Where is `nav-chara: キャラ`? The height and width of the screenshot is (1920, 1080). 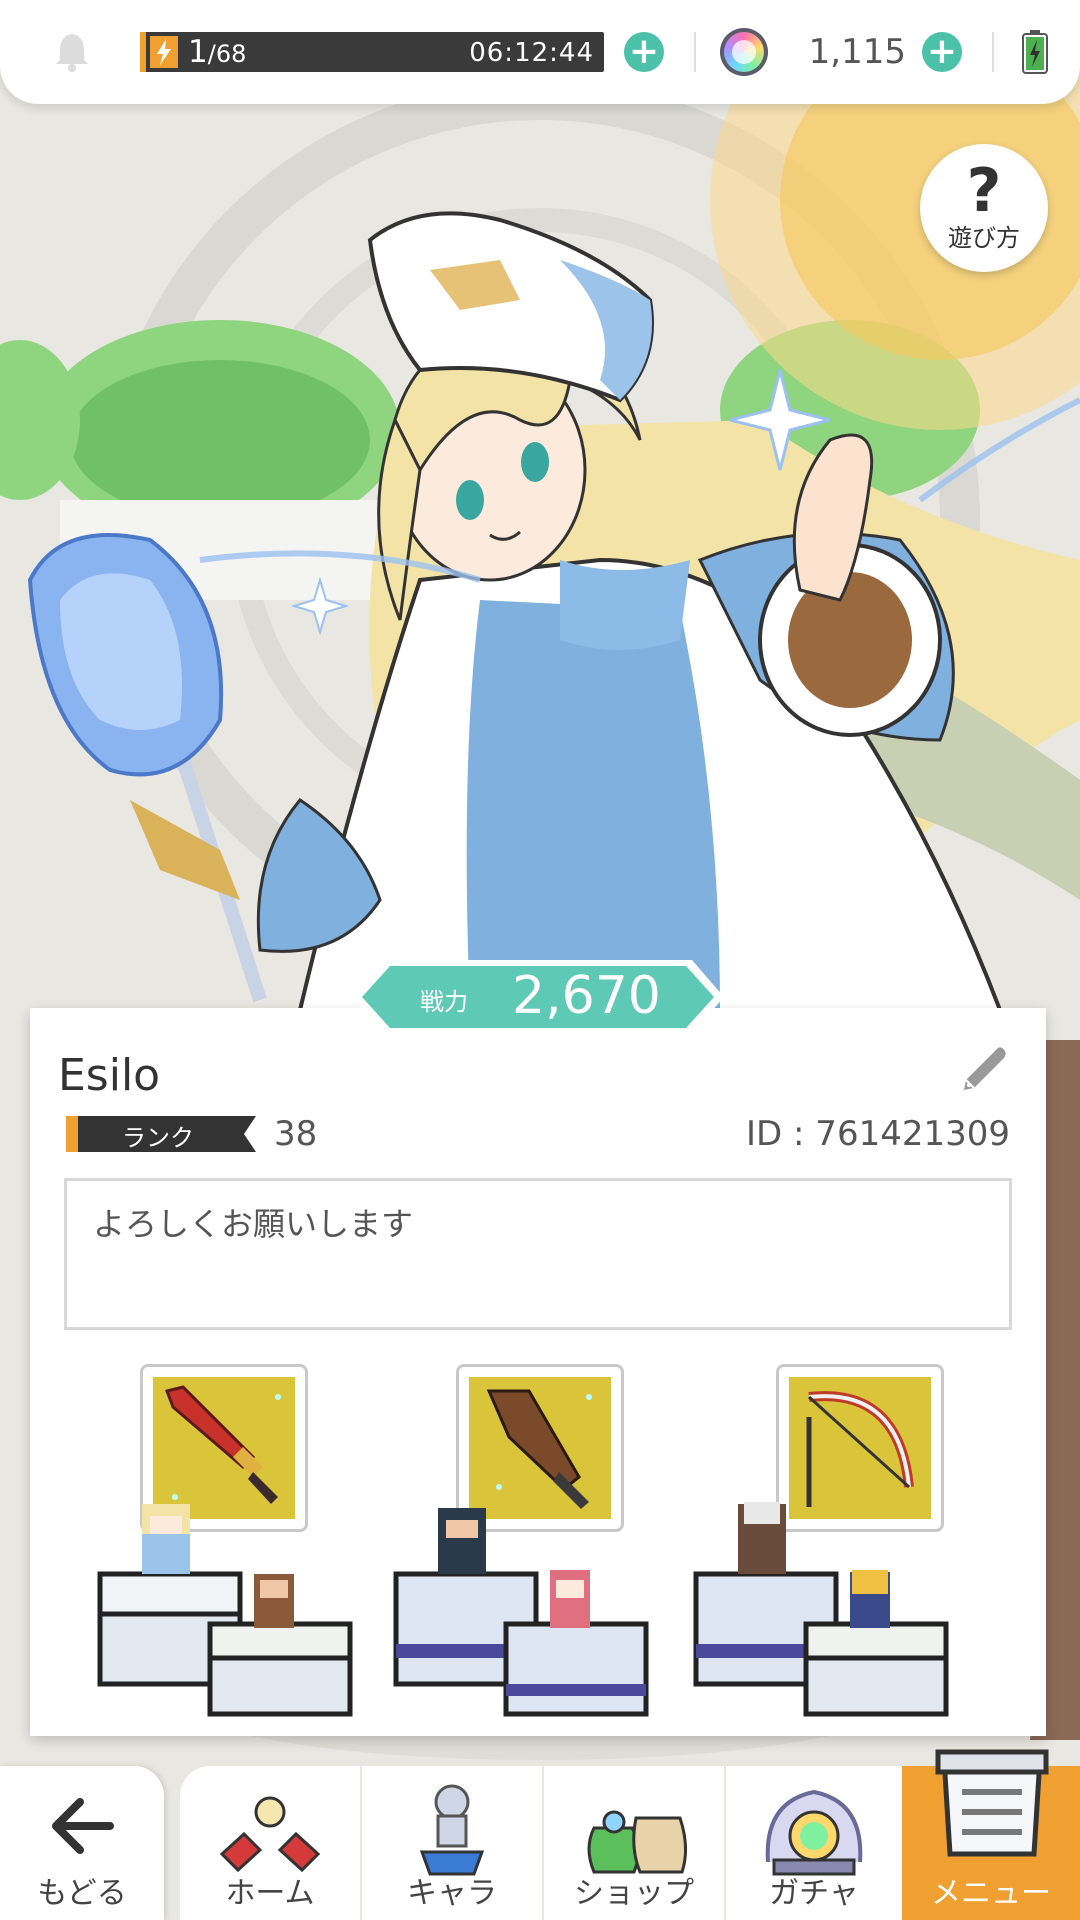
nav-chara: キャラ is located at coordinates (452, 1843).